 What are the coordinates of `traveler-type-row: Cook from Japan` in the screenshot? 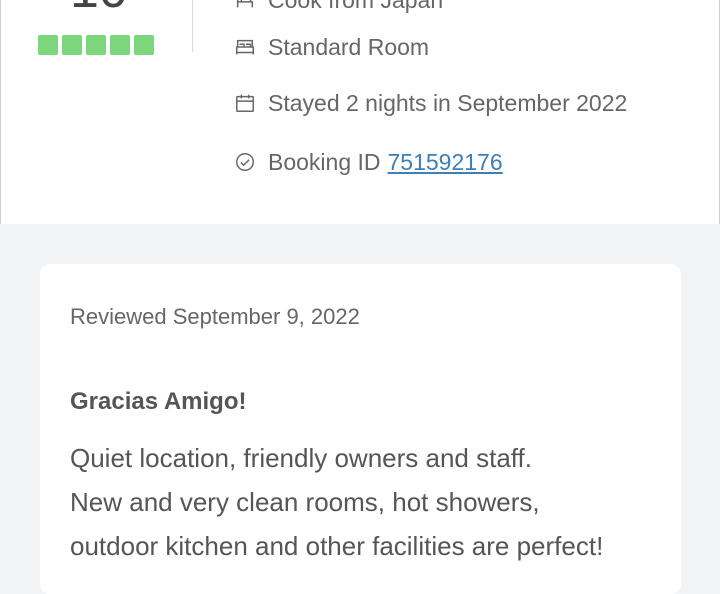 It's located at (338, 7).